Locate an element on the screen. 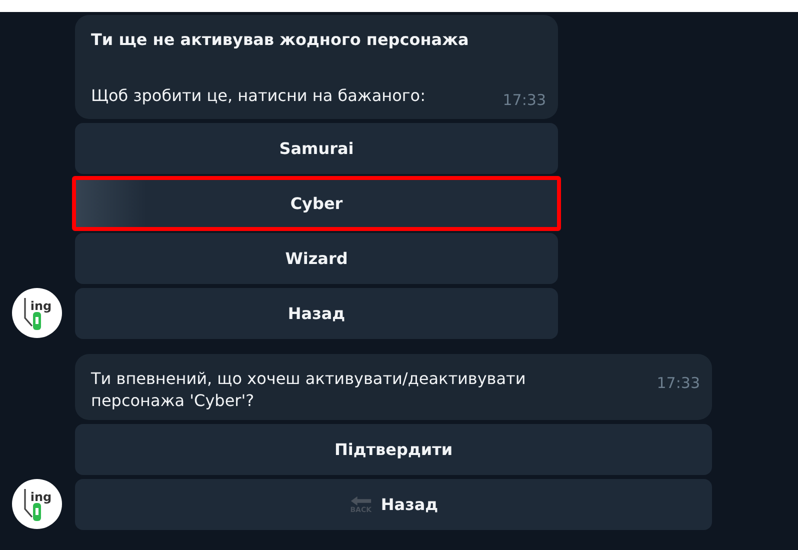 The width and height of the screenshot is (798, 550). keyboard-button: Cyber is located at coordinates (316, 203).